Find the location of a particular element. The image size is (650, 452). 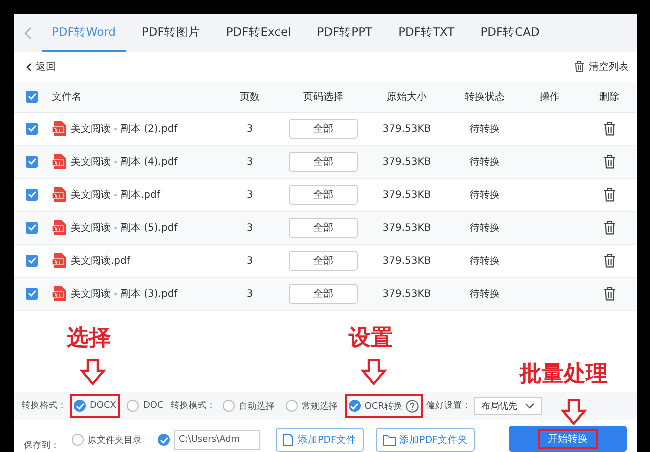

option-label: 转换格式： is located at coordinates (44, 406).